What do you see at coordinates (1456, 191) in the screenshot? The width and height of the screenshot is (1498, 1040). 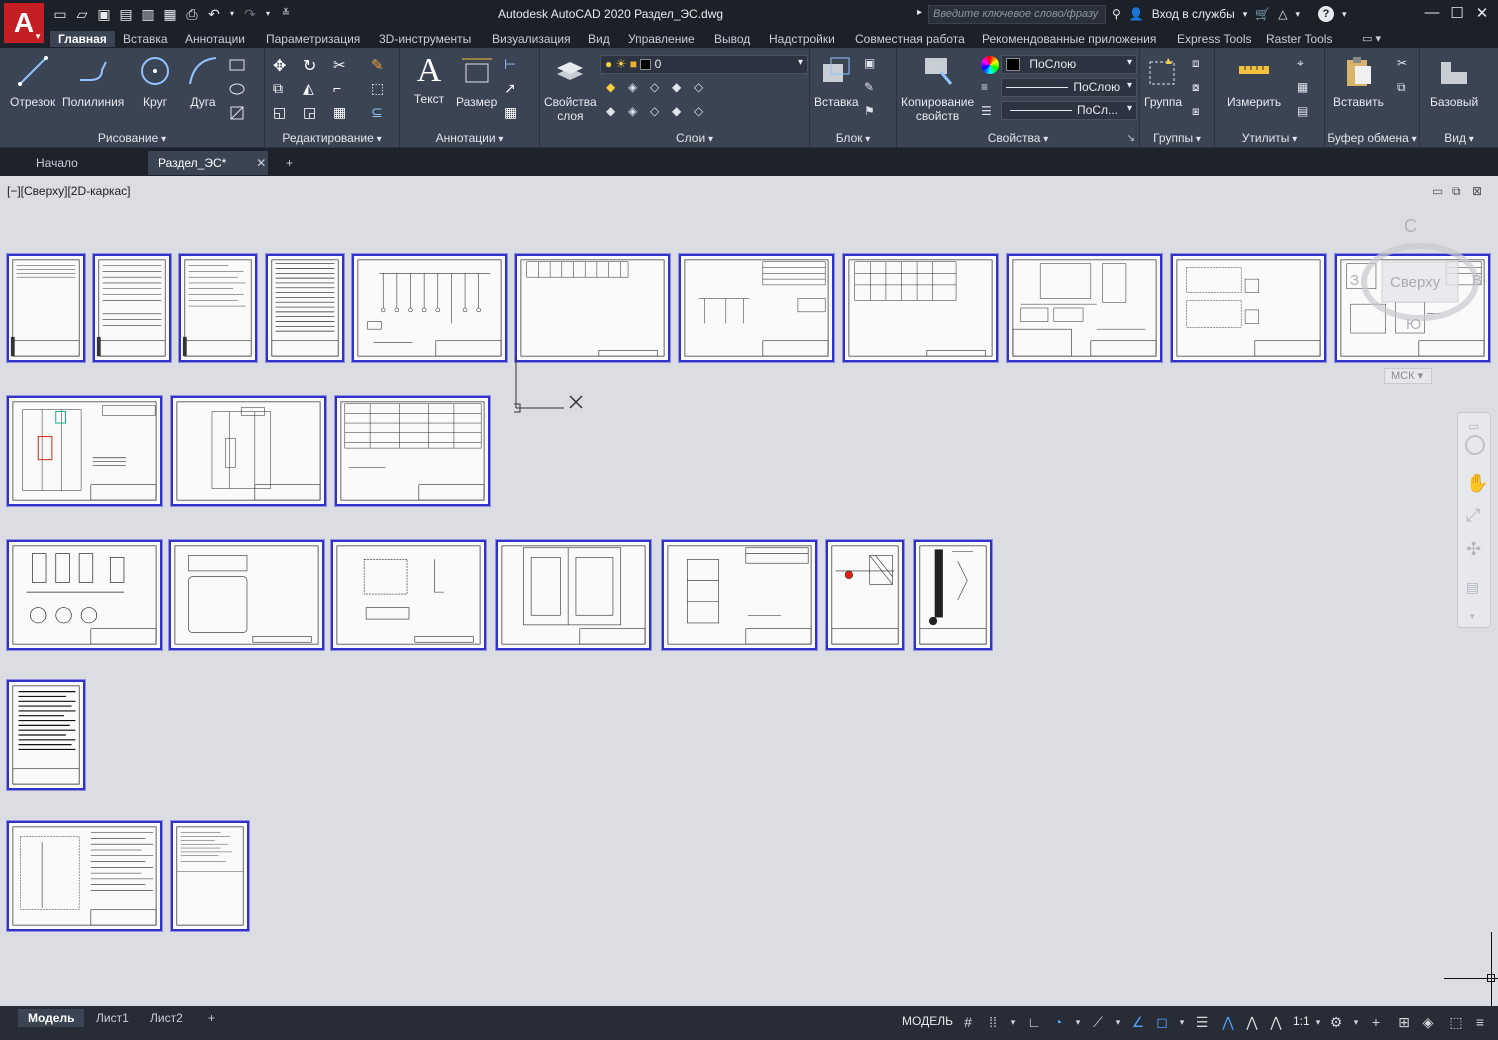 I see `viewport-restore-icon: ⧉` at bounding box center [1456, 191].